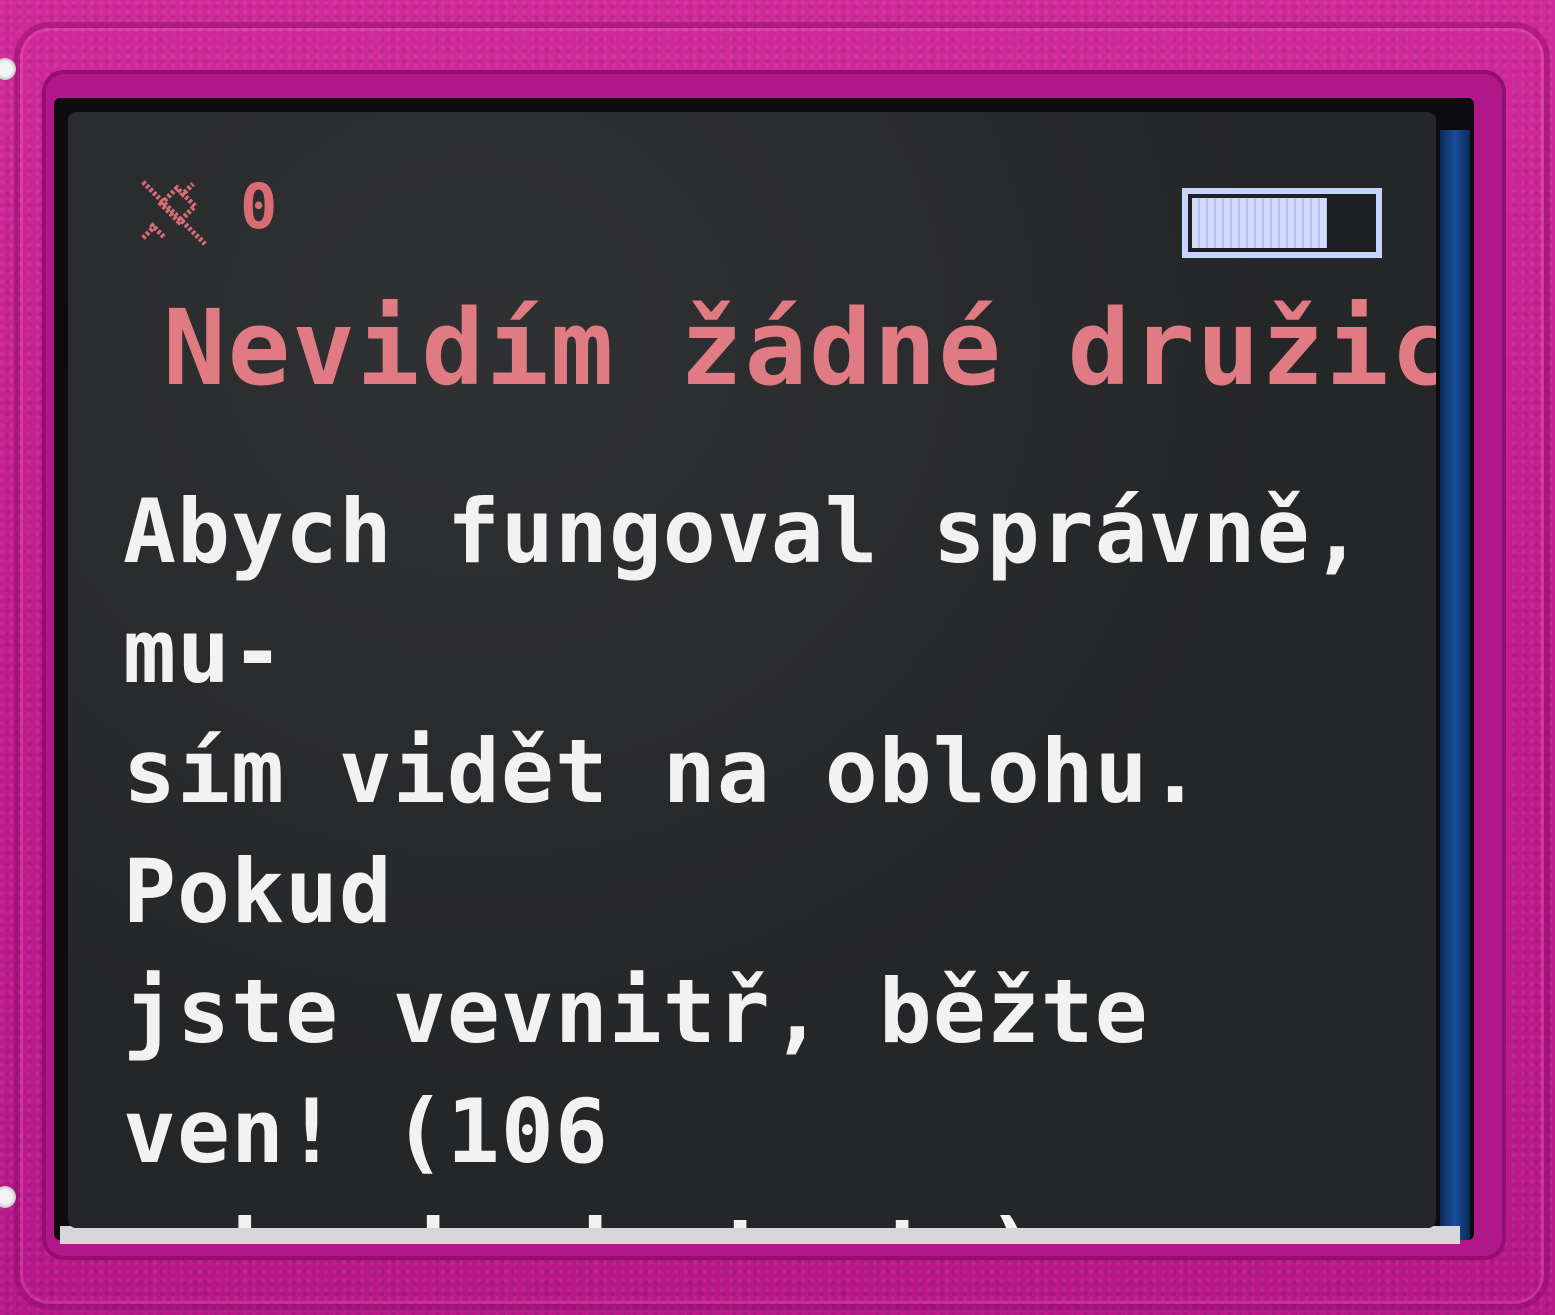  Describe the element at coordinates (799, 348) in the screenshot. I see `headline-title: Nevidím žádné družice` at that location.